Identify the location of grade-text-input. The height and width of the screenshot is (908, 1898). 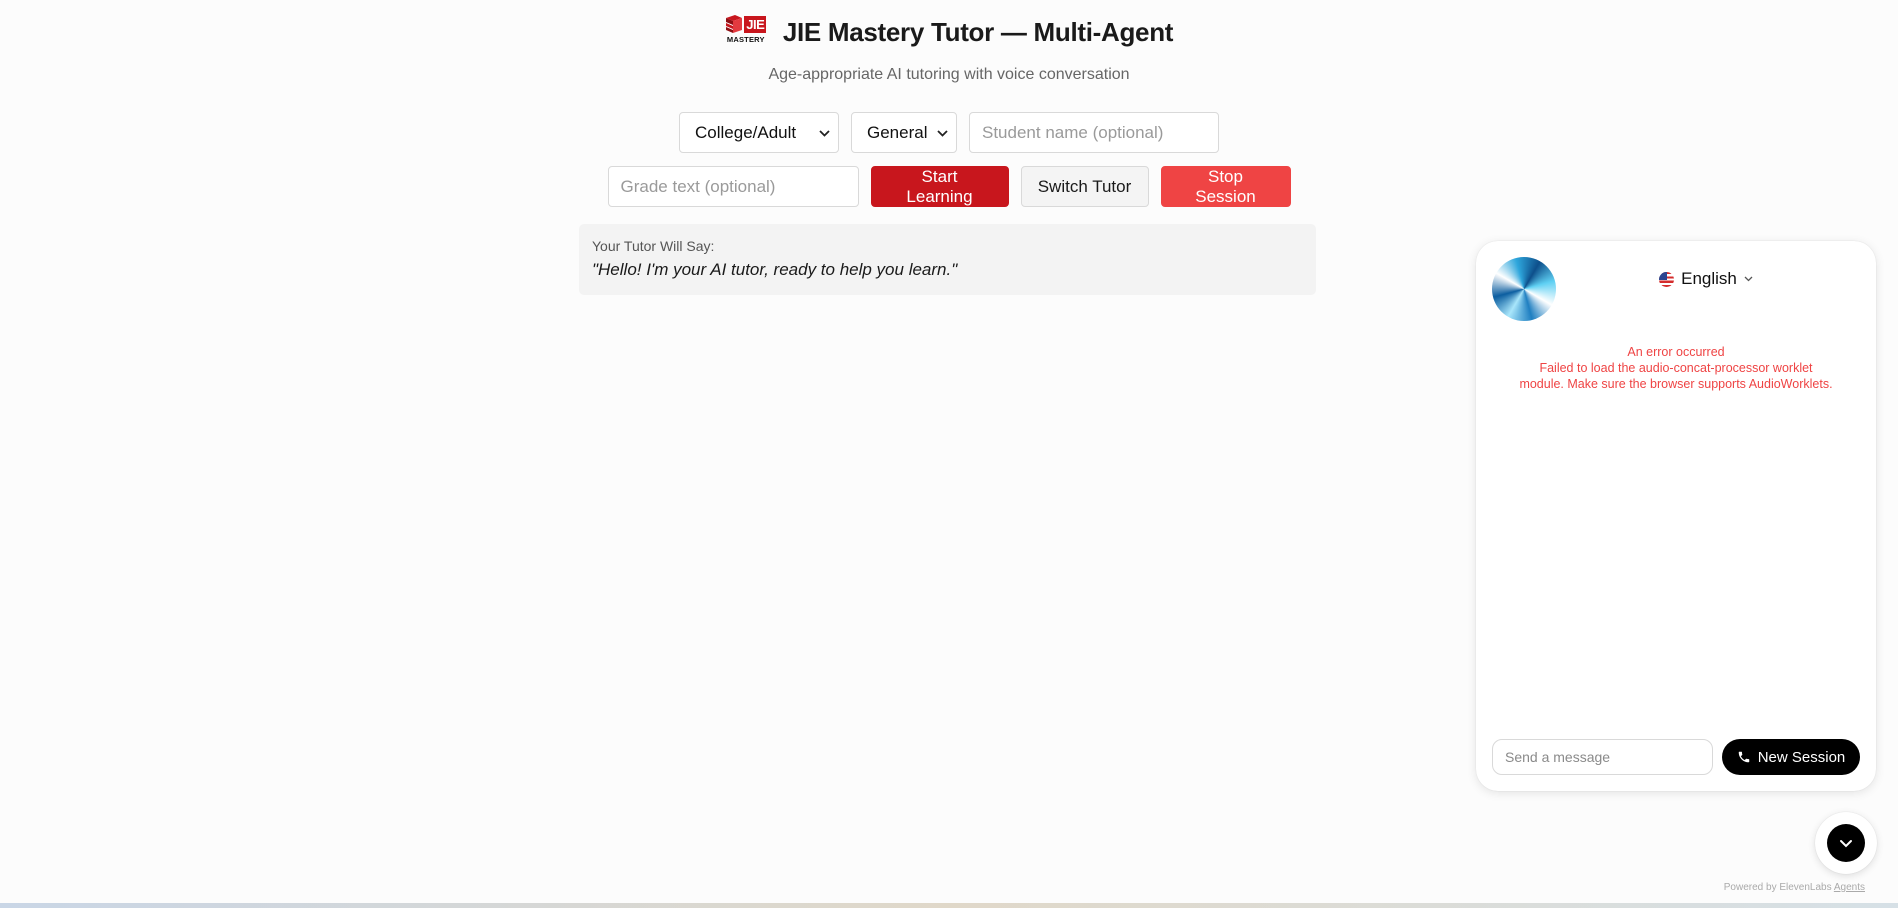
(733, 186).